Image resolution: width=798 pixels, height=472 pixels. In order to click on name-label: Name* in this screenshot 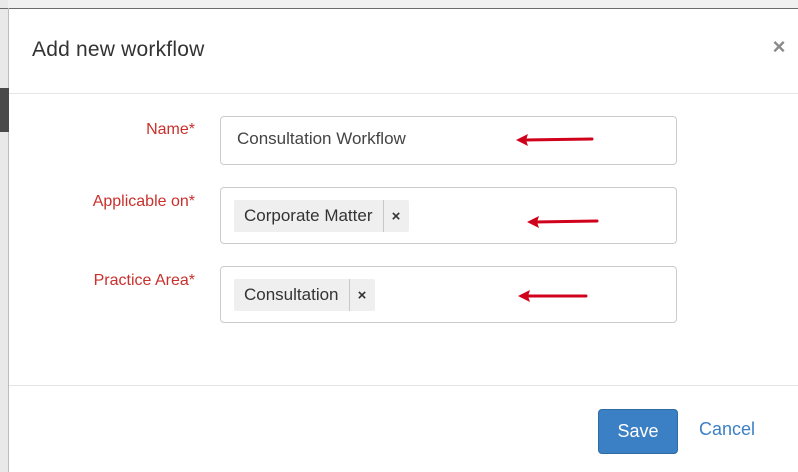, I will do `click(170, 129)`.